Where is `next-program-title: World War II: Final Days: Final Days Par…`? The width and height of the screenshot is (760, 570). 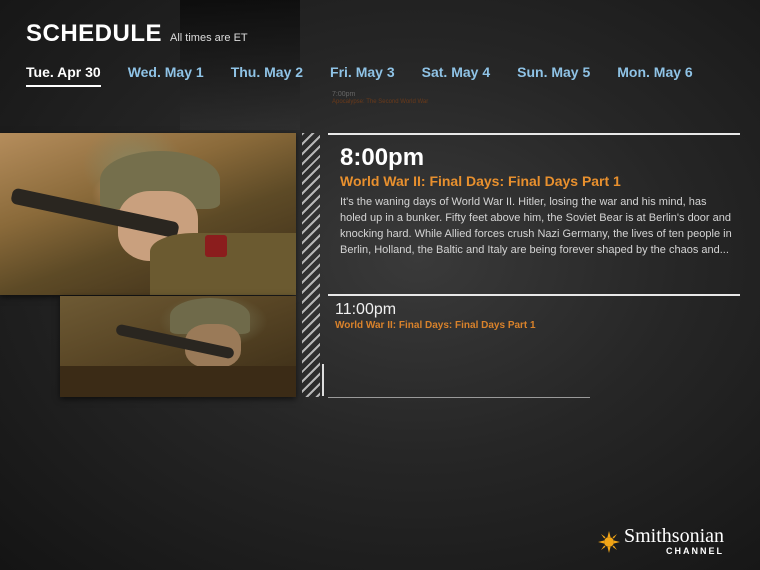
next-program-title: World War II: Final Days: Final Days Par… is located at coordinates (435, 325).